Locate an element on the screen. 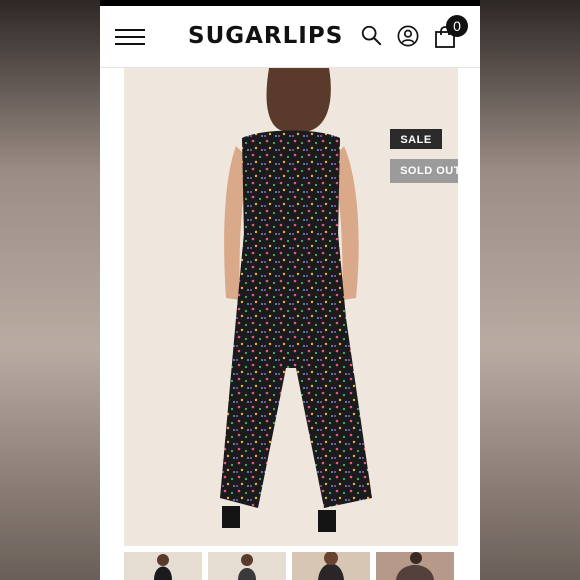  cart-count-badge: 0 is located at coordinates (457, 26).